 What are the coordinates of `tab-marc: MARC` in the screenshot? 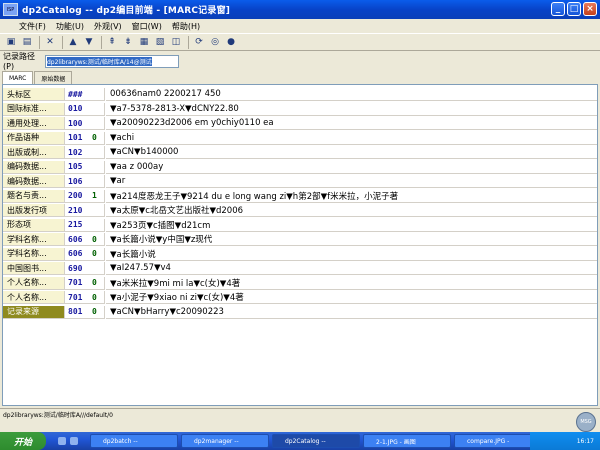 It's located at (18, 77).